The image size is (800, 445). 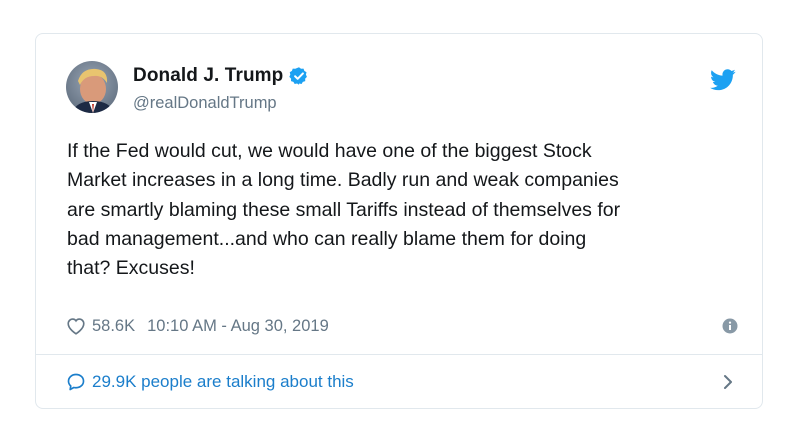 I want to click on chevron-right-icon, so click(x=728, y=382).